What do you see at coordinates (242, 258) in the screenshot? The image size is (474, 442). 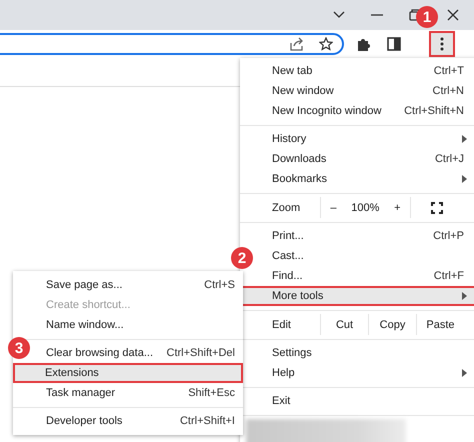 I see `step-number: 2` at bounding box center [242, 258].